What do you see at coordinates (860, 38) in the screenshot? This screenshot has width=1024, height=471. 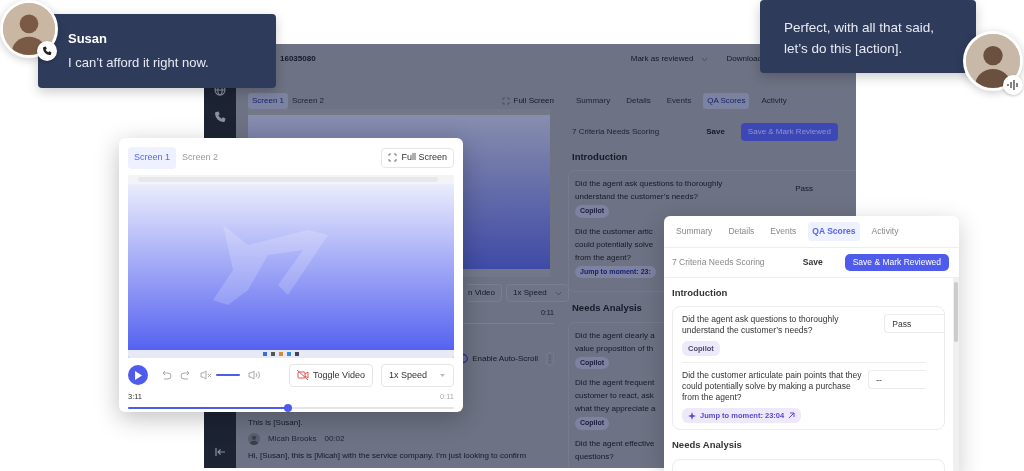 I see `message-text: Perfect, with all that said, let’s do this [action].` at bounding box center [860, 38].